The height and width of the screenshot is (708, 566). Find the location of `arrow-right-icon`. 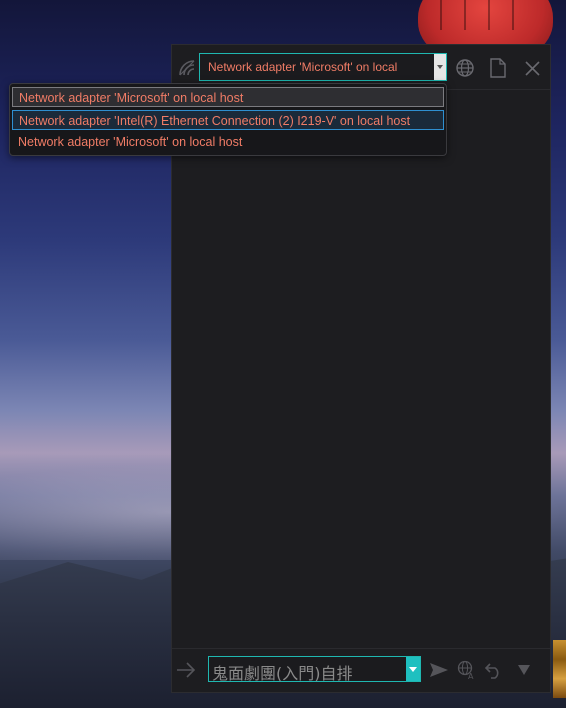

arrow-right-icon is located at coordinates (186, 670).